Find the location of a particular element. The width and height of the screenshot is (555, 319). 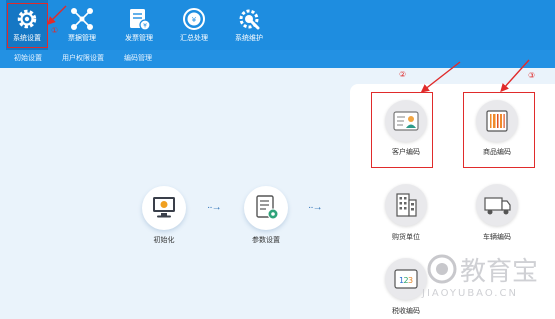

svg-text: 3 is located at coordinates (410, 280).